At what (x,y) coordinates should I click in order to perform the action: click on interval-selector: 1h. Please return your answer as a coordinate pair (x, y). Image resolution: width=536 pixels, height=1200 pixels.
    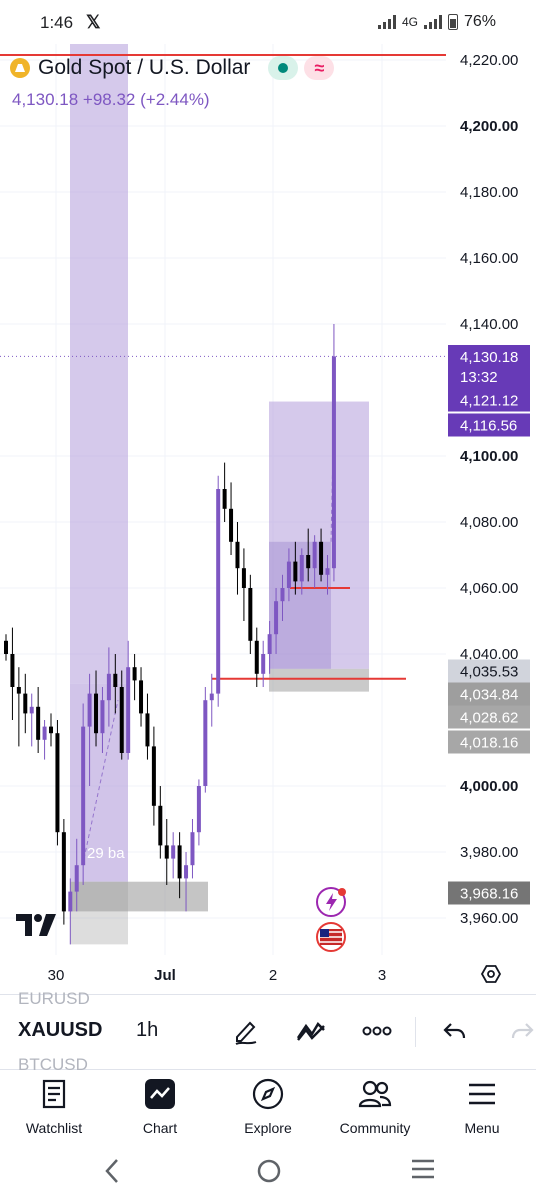
    Looking at the image, I should click on (147, 1030).